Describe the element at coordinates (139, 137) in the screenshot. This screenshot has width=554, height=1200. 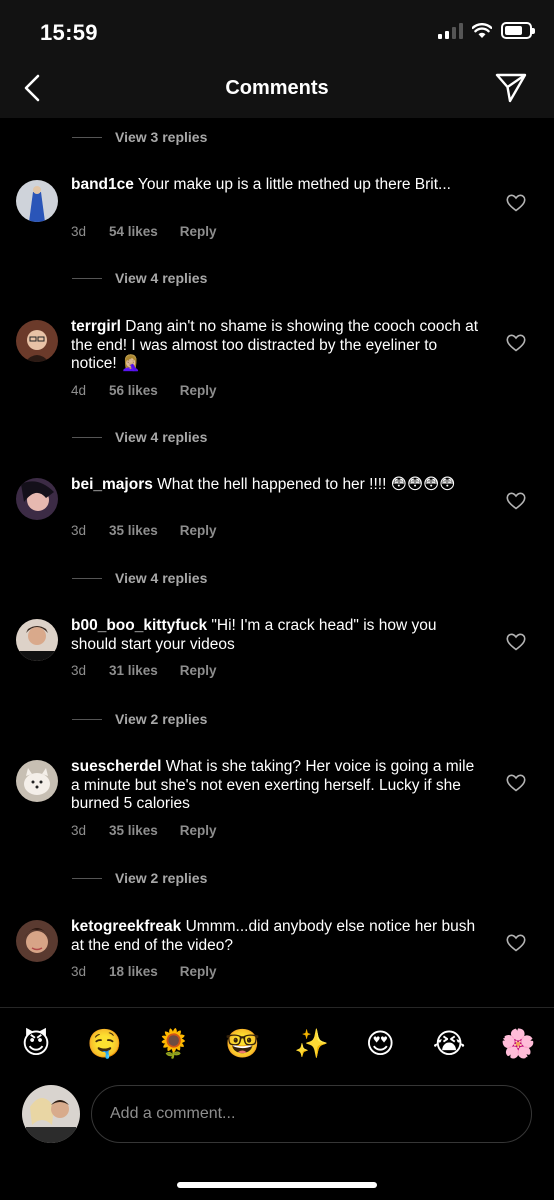
I see `view-replies-button: View 3 replies` at that location.